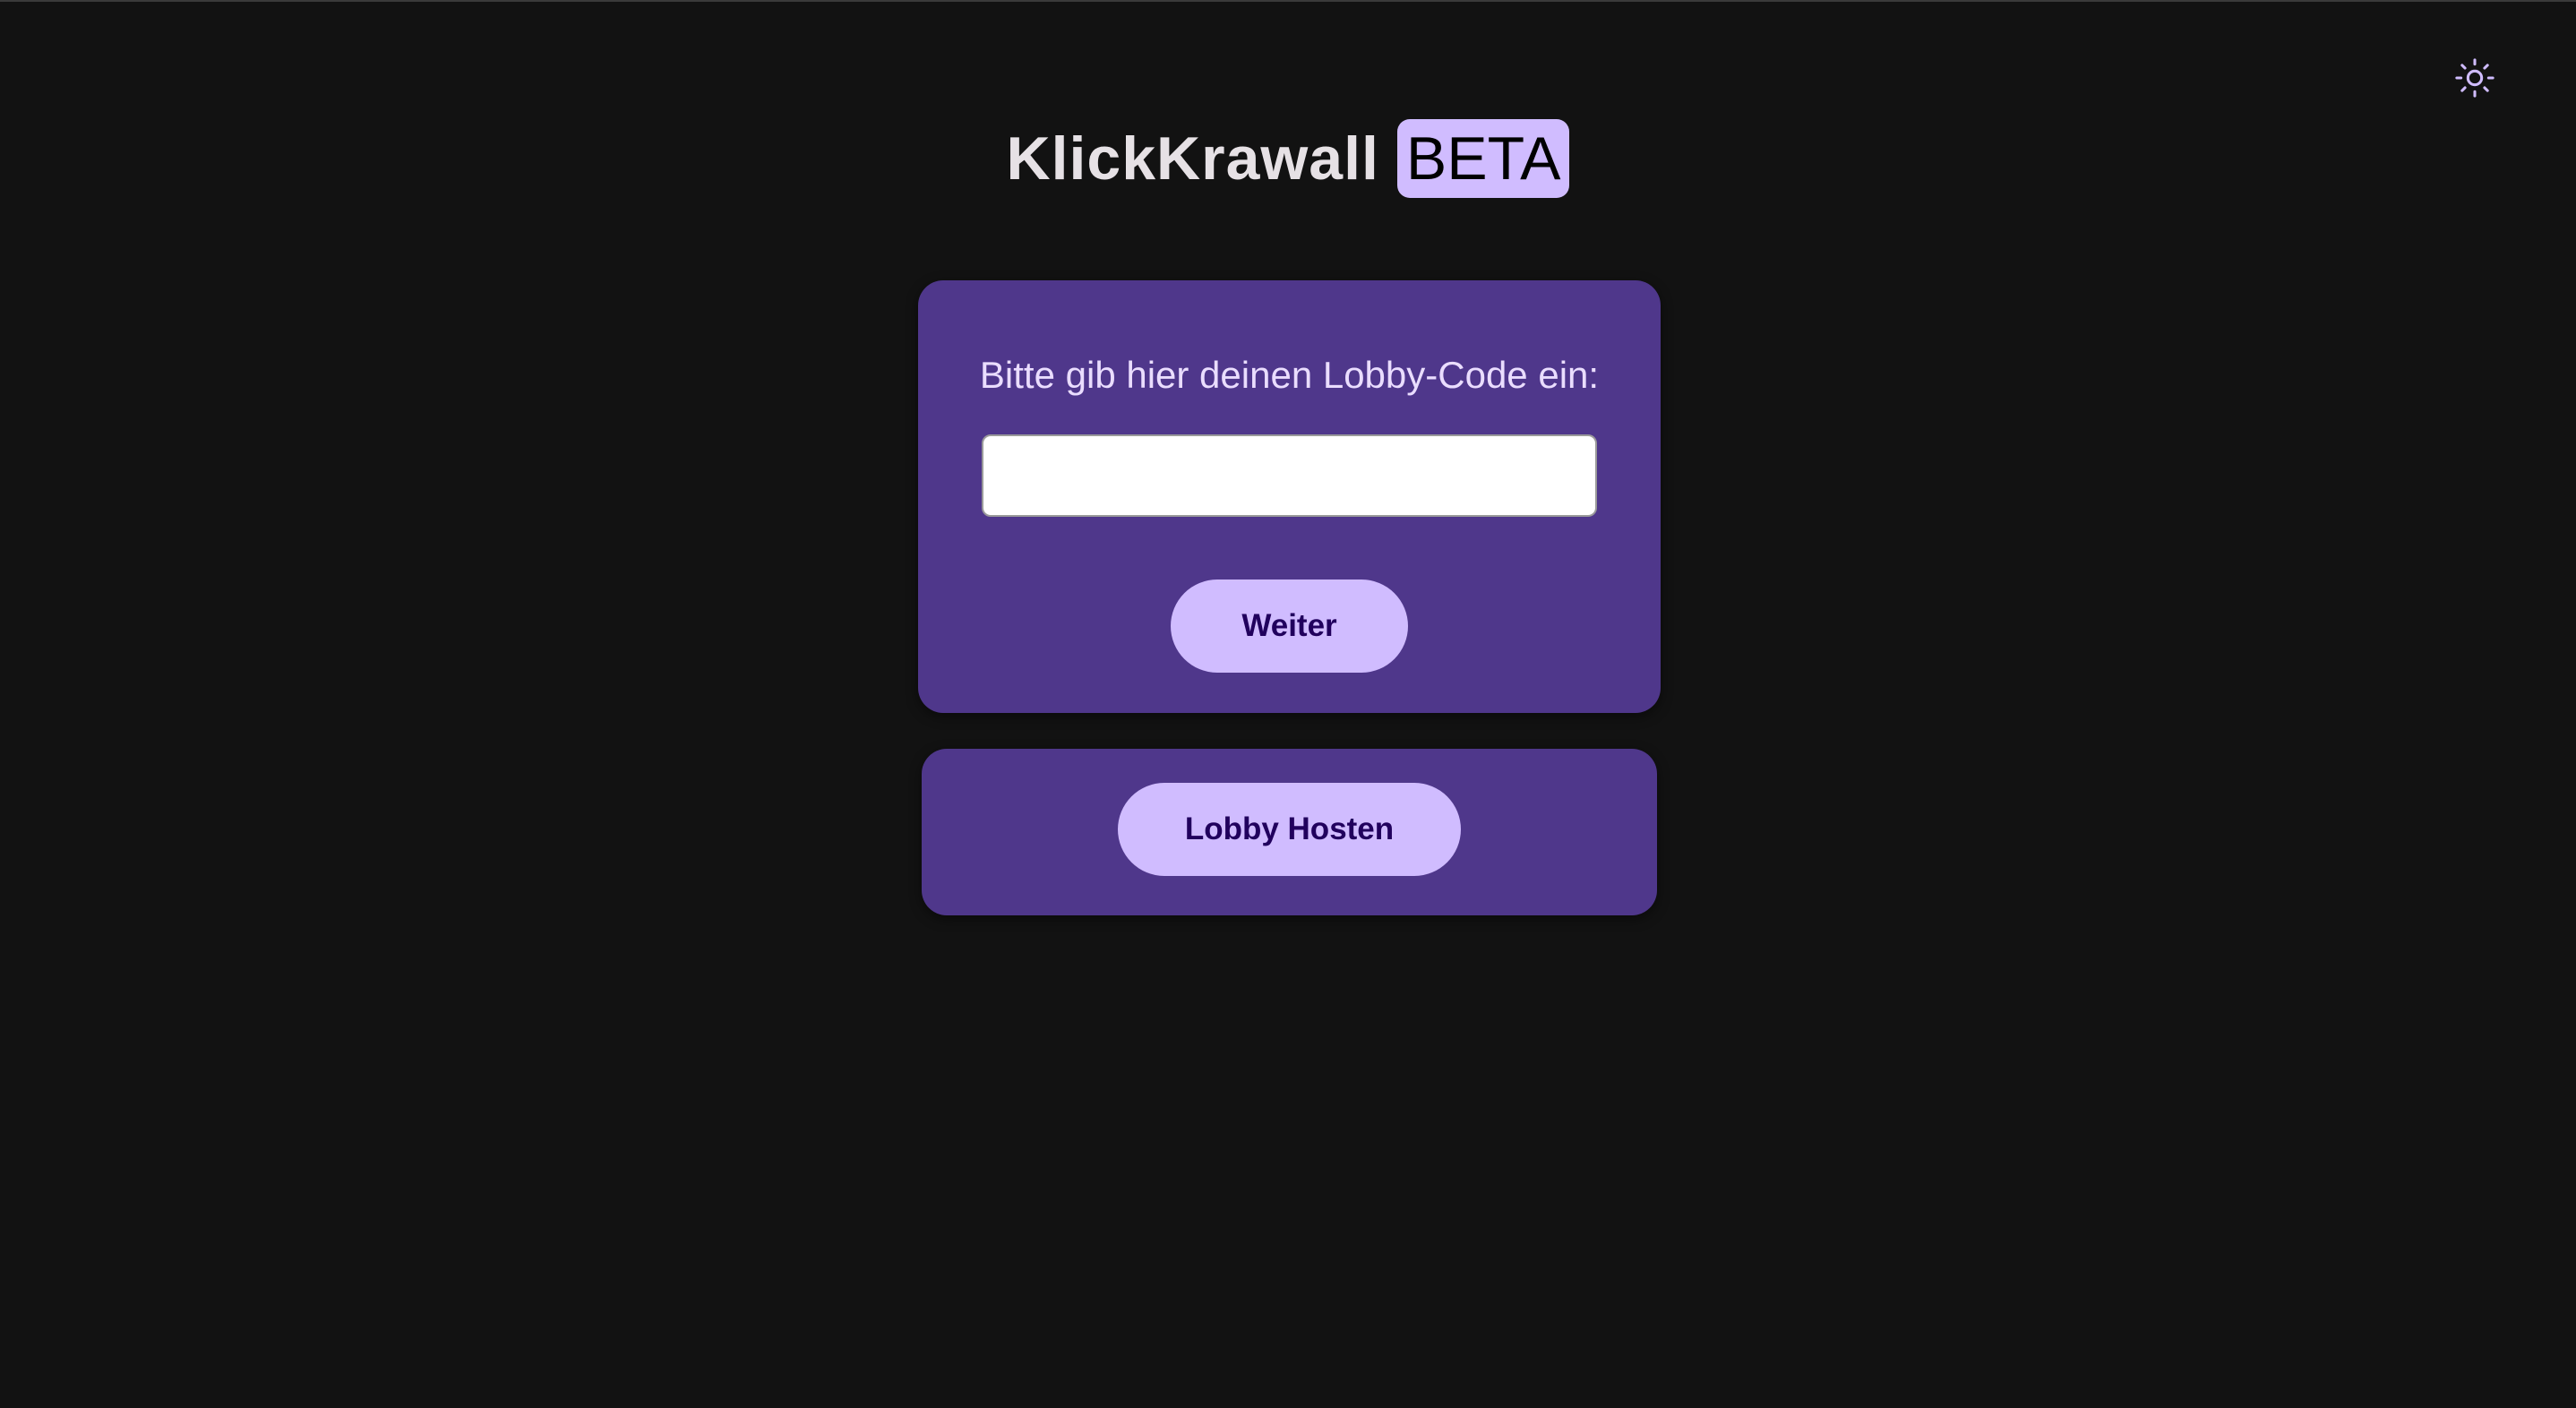  I want to click on theme-toggle-button, so click(2474, 78).